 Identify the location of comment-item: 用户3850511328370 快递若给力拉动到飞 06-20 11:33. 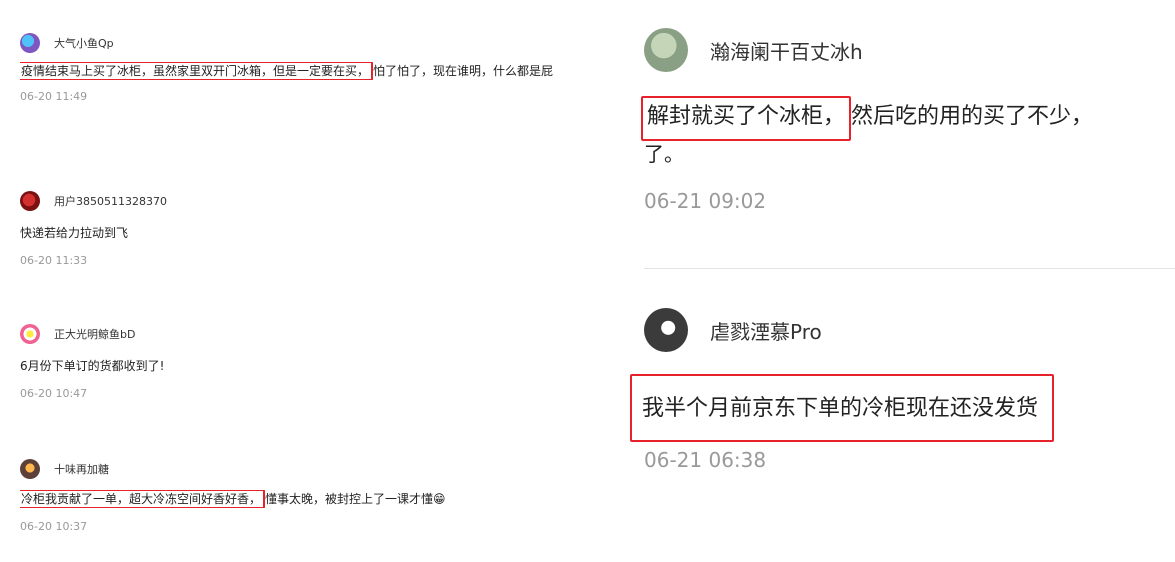
(310, 228).